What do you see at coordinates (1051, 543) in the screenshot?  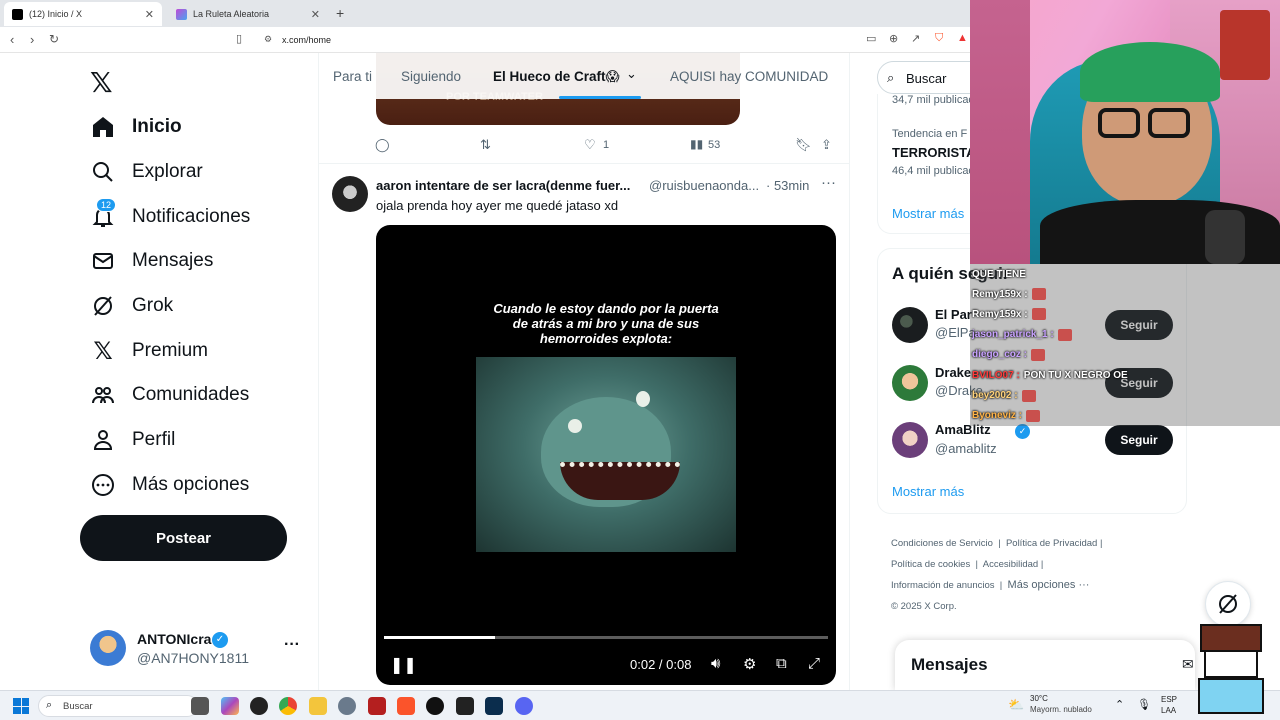 I see `footer-link: Política de Privacidad` at bounding box center [1051, 543].